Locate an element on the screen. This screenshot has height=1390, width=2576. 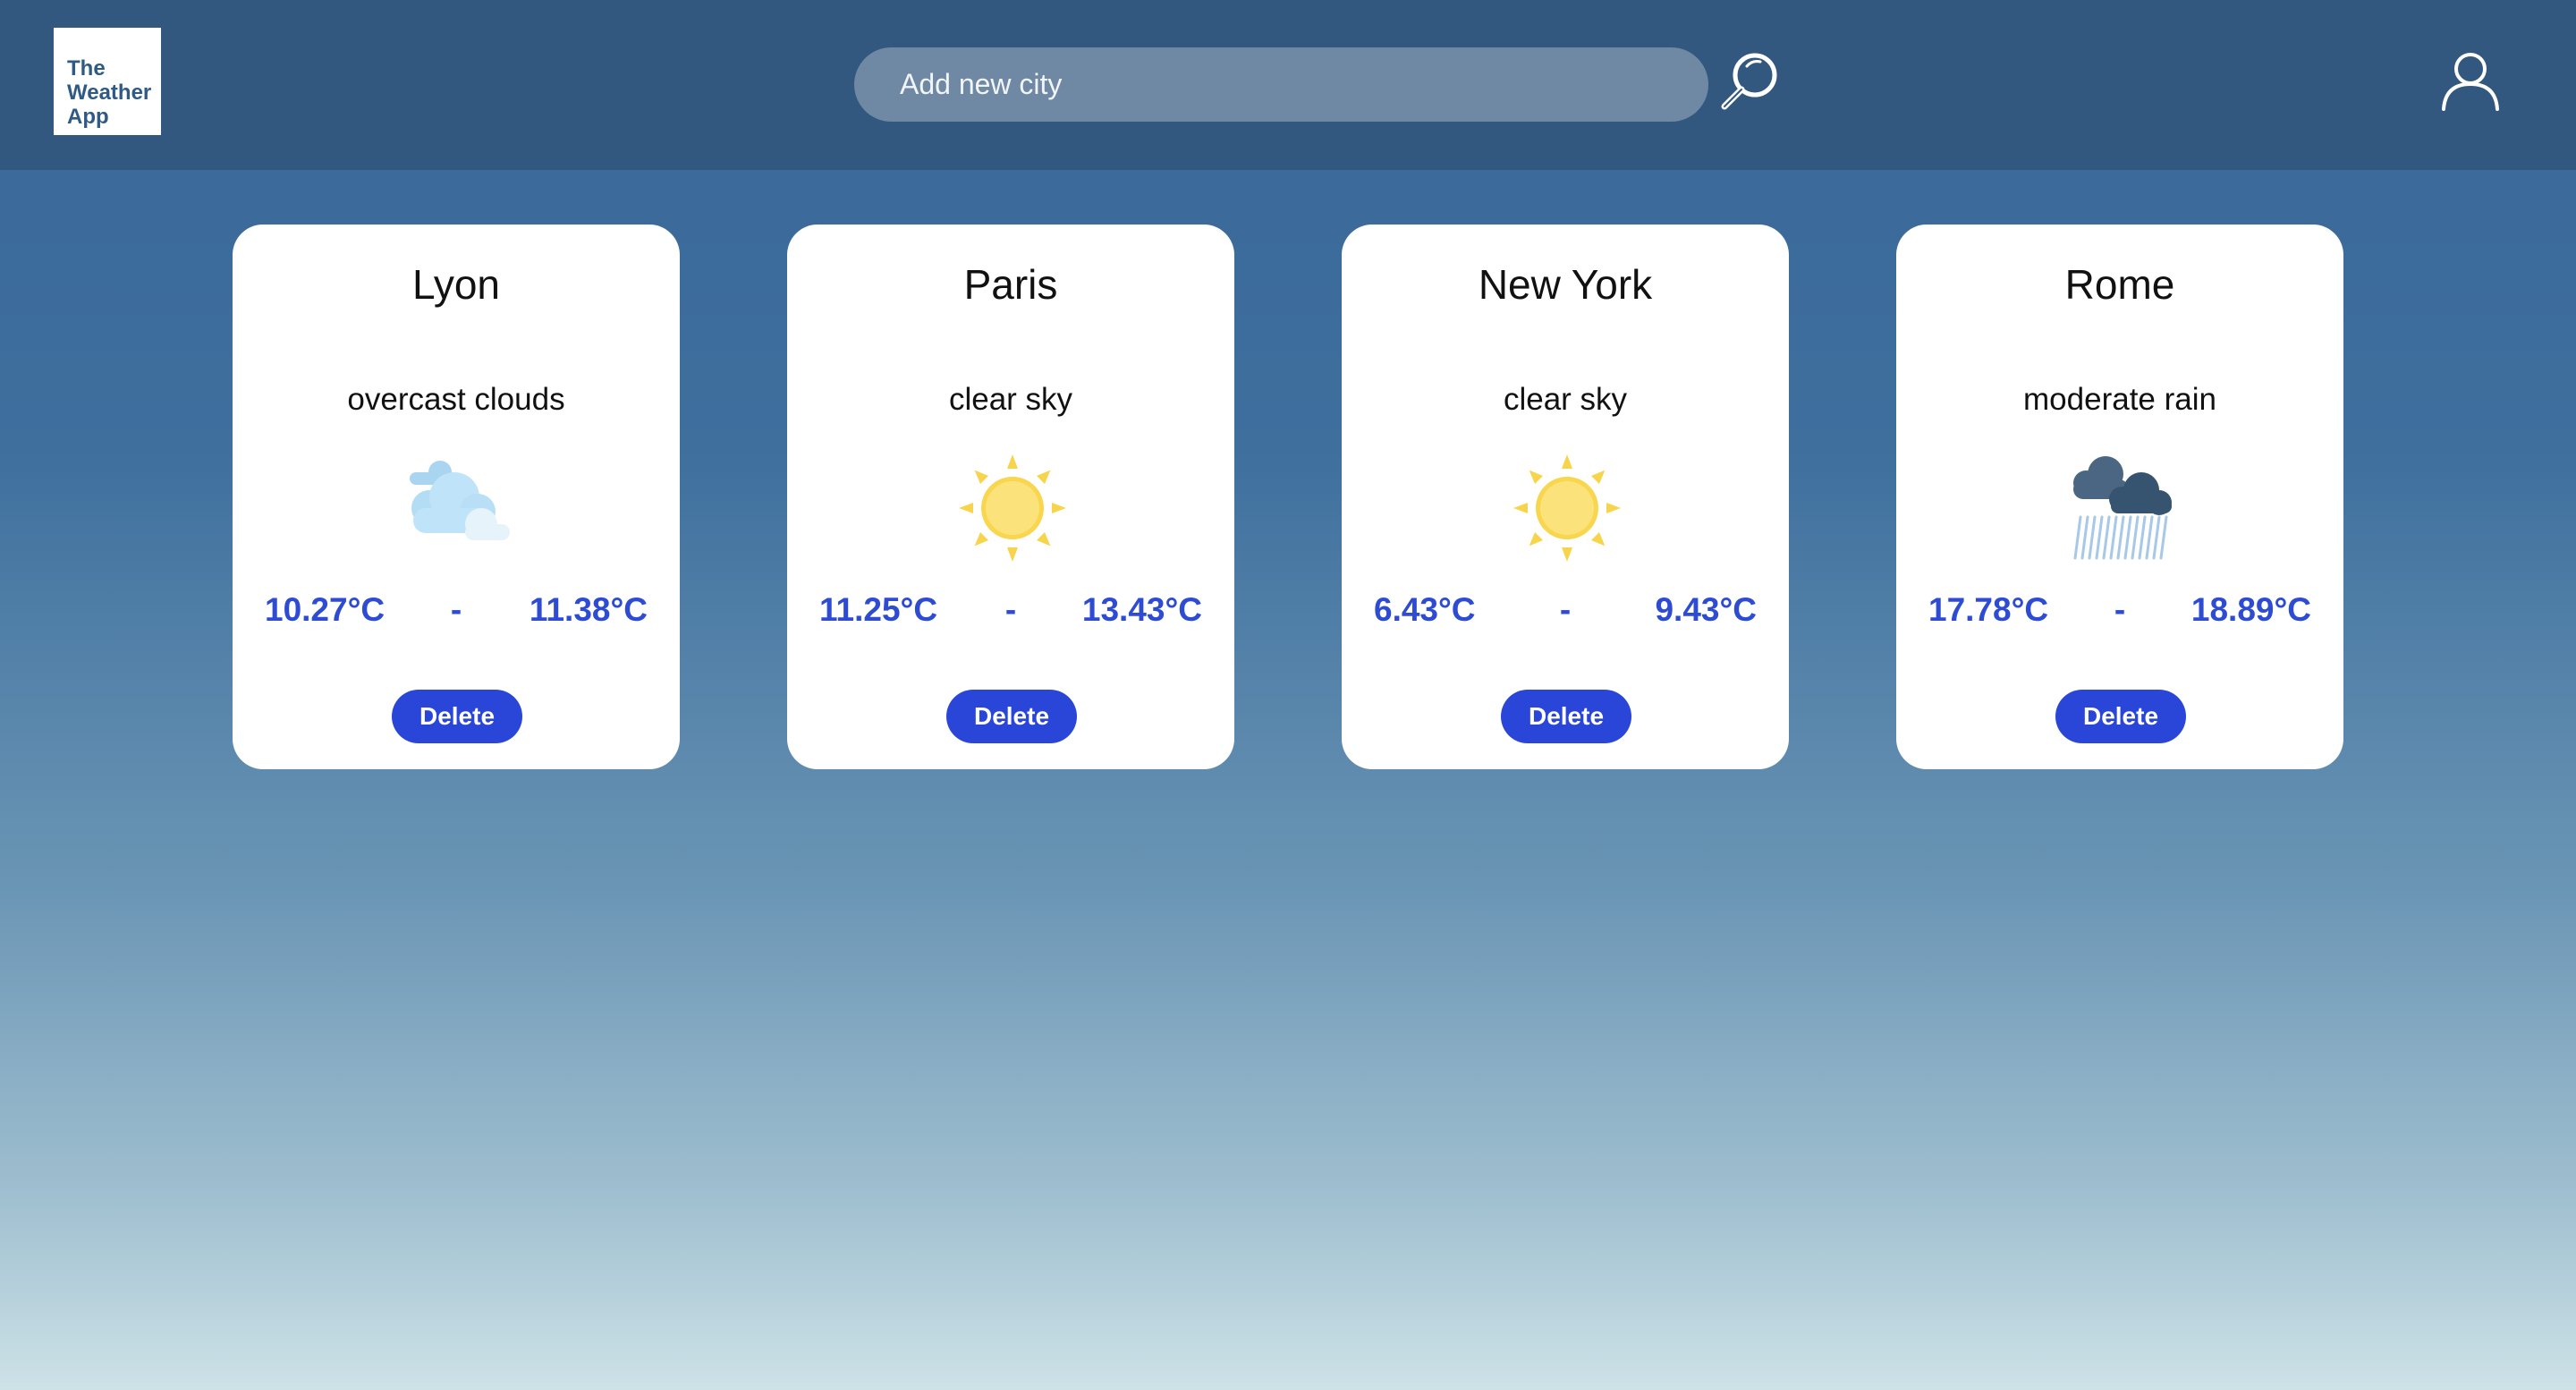
logo-line: Weather is located at coordinates (109, 93).